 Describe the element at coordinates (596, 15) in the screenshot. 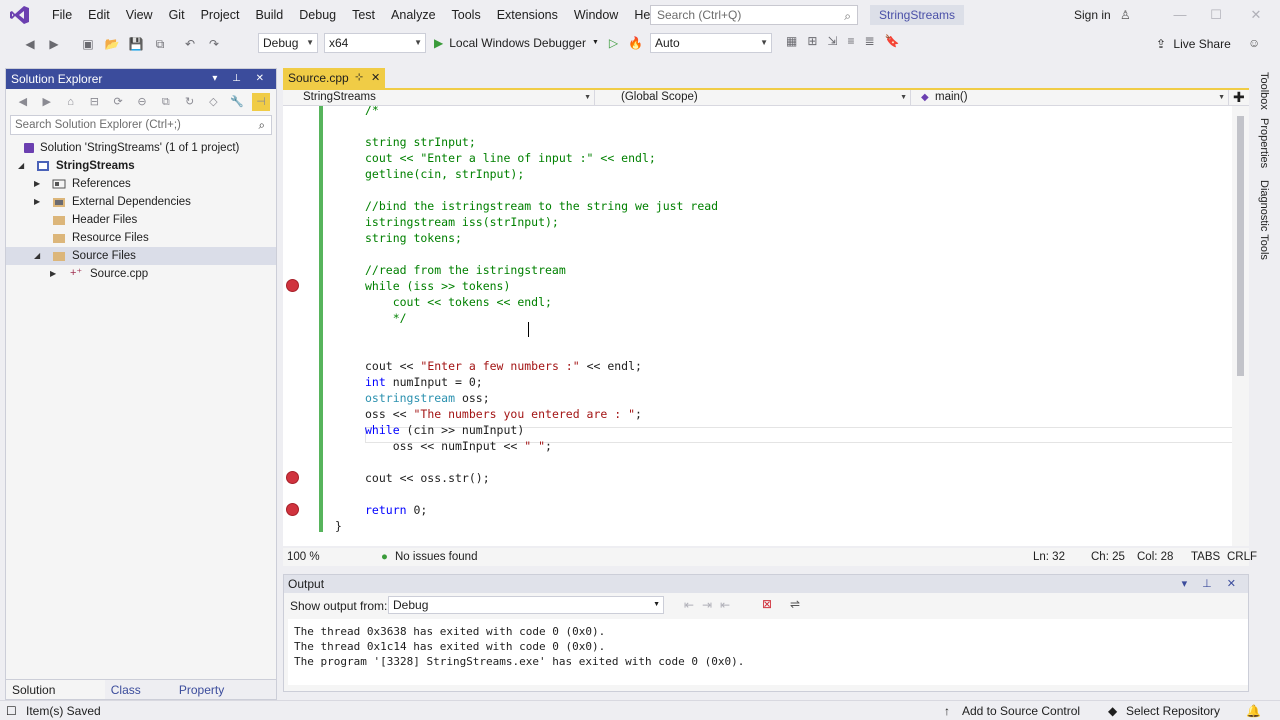

I see `menu-window: Window` at that location.